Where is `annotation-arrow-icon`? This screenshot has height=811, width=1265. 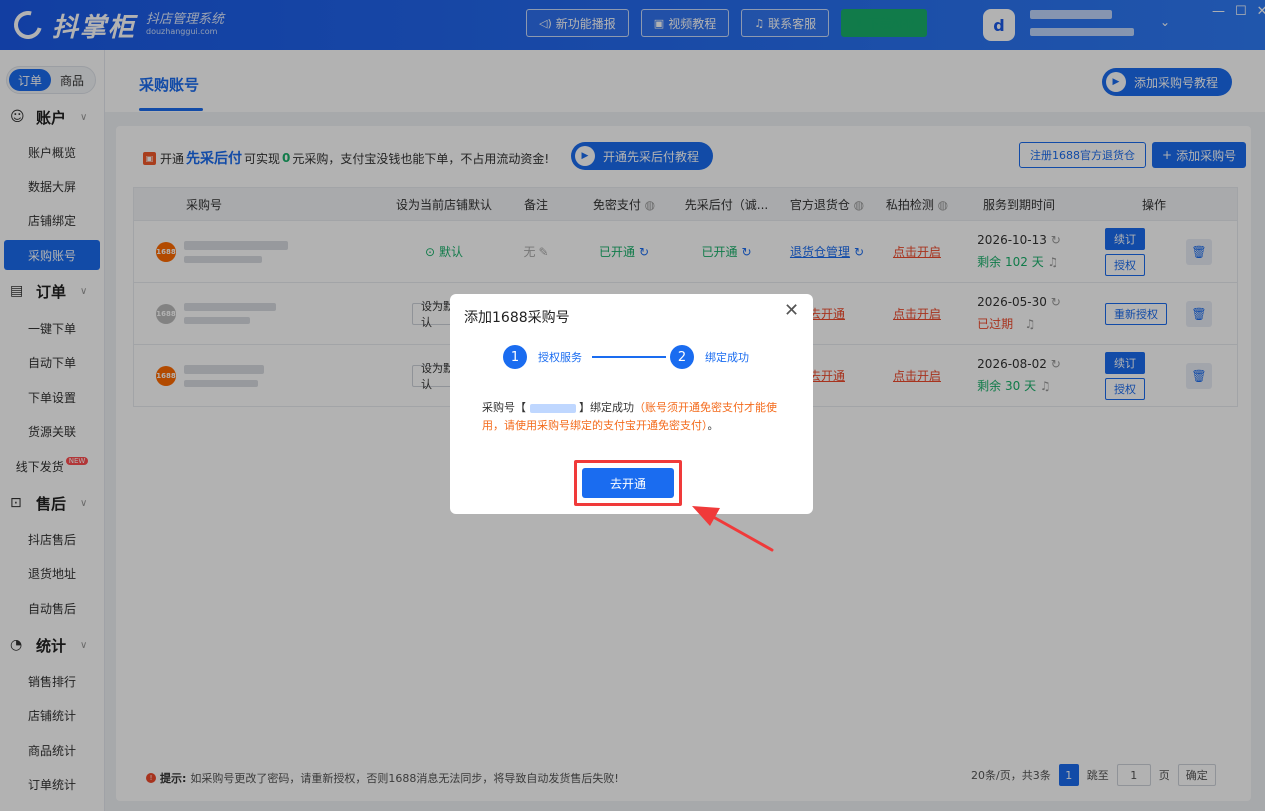
annotation-arrow-icon is located at coordinates (733, 529).